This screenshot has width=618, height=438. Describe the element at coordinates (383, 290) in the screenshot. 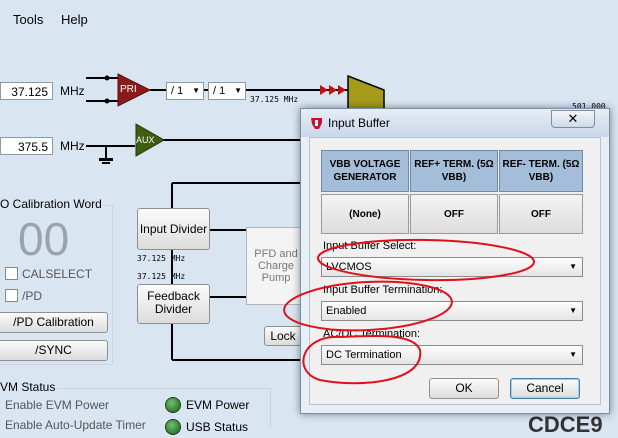

I see `input-buffer-termination-label: Input Buffer Termination:` at that location.